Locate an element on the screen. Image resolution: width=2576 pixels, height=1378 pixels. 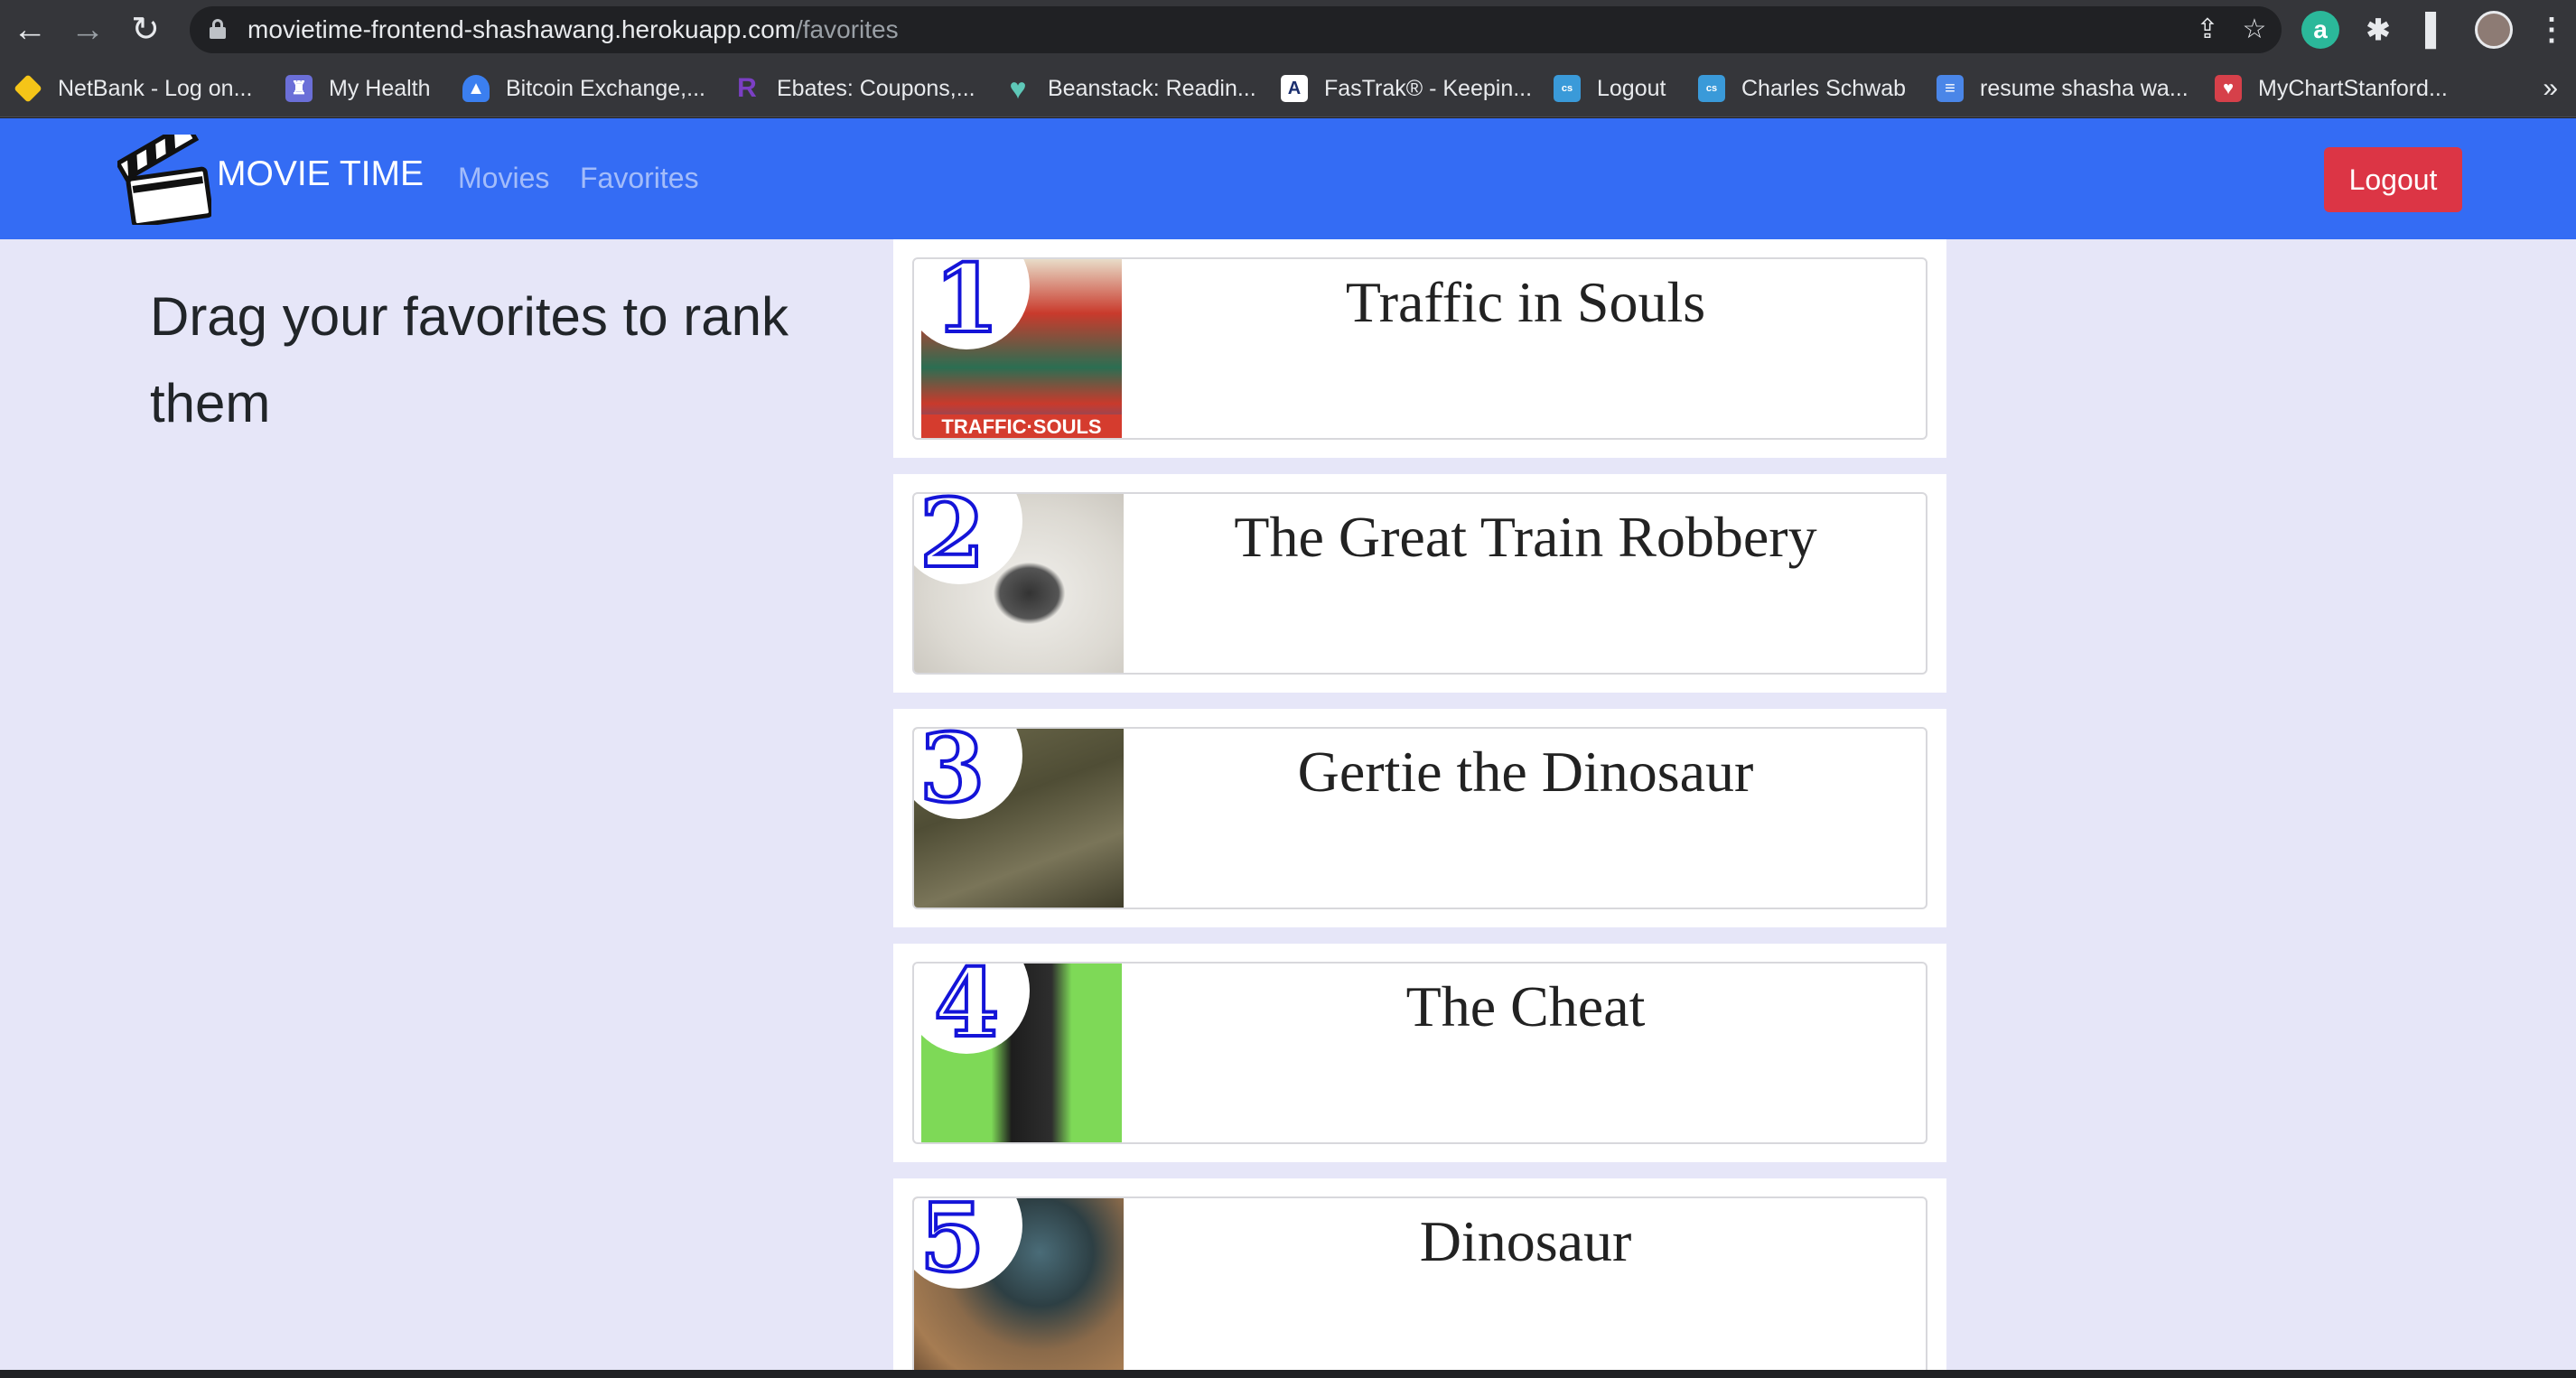
bookmarks-overflow-icon: » is located at coordinates (2550, 88).